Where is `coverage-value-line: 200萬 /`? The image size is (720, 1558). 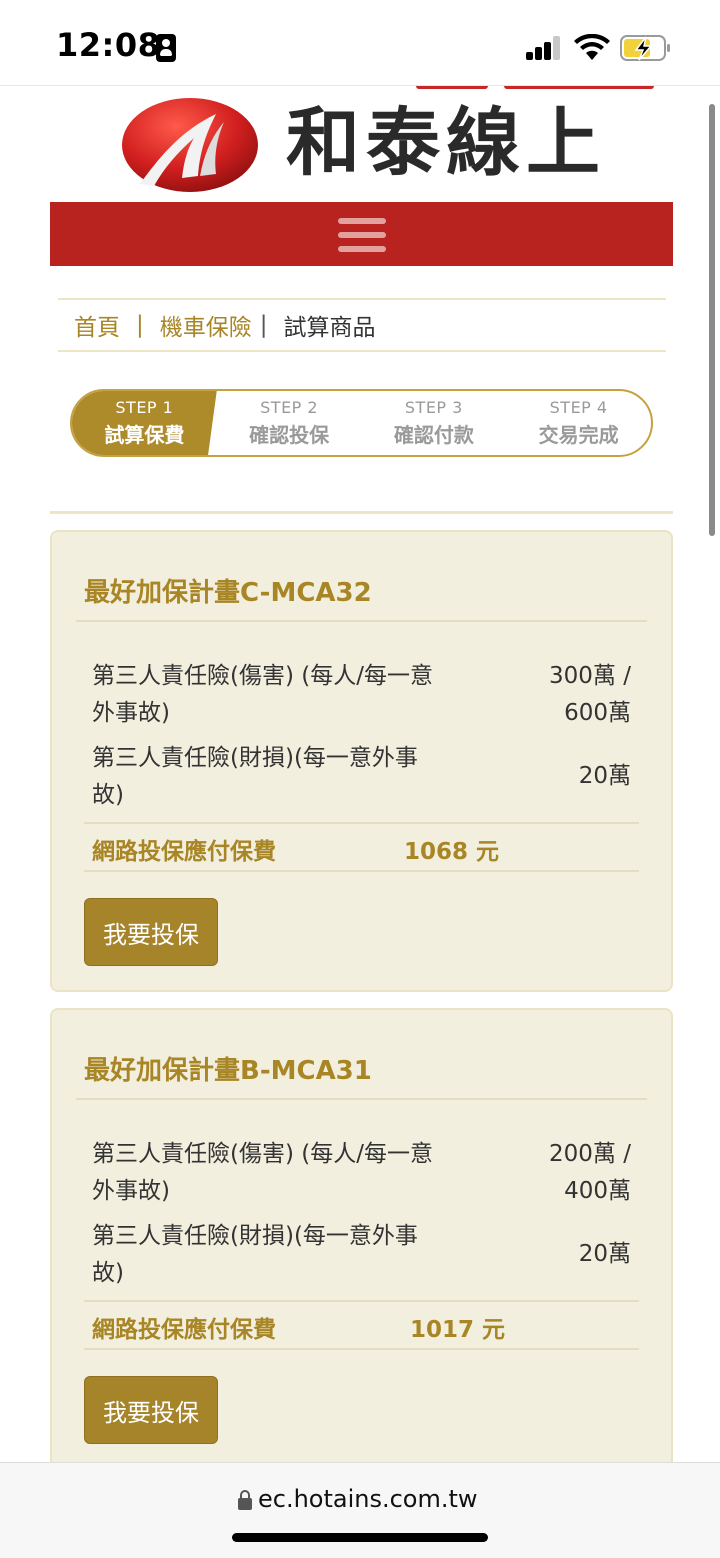 coverage-value-line: 200萬 / is located at coordinates (590, 1154).